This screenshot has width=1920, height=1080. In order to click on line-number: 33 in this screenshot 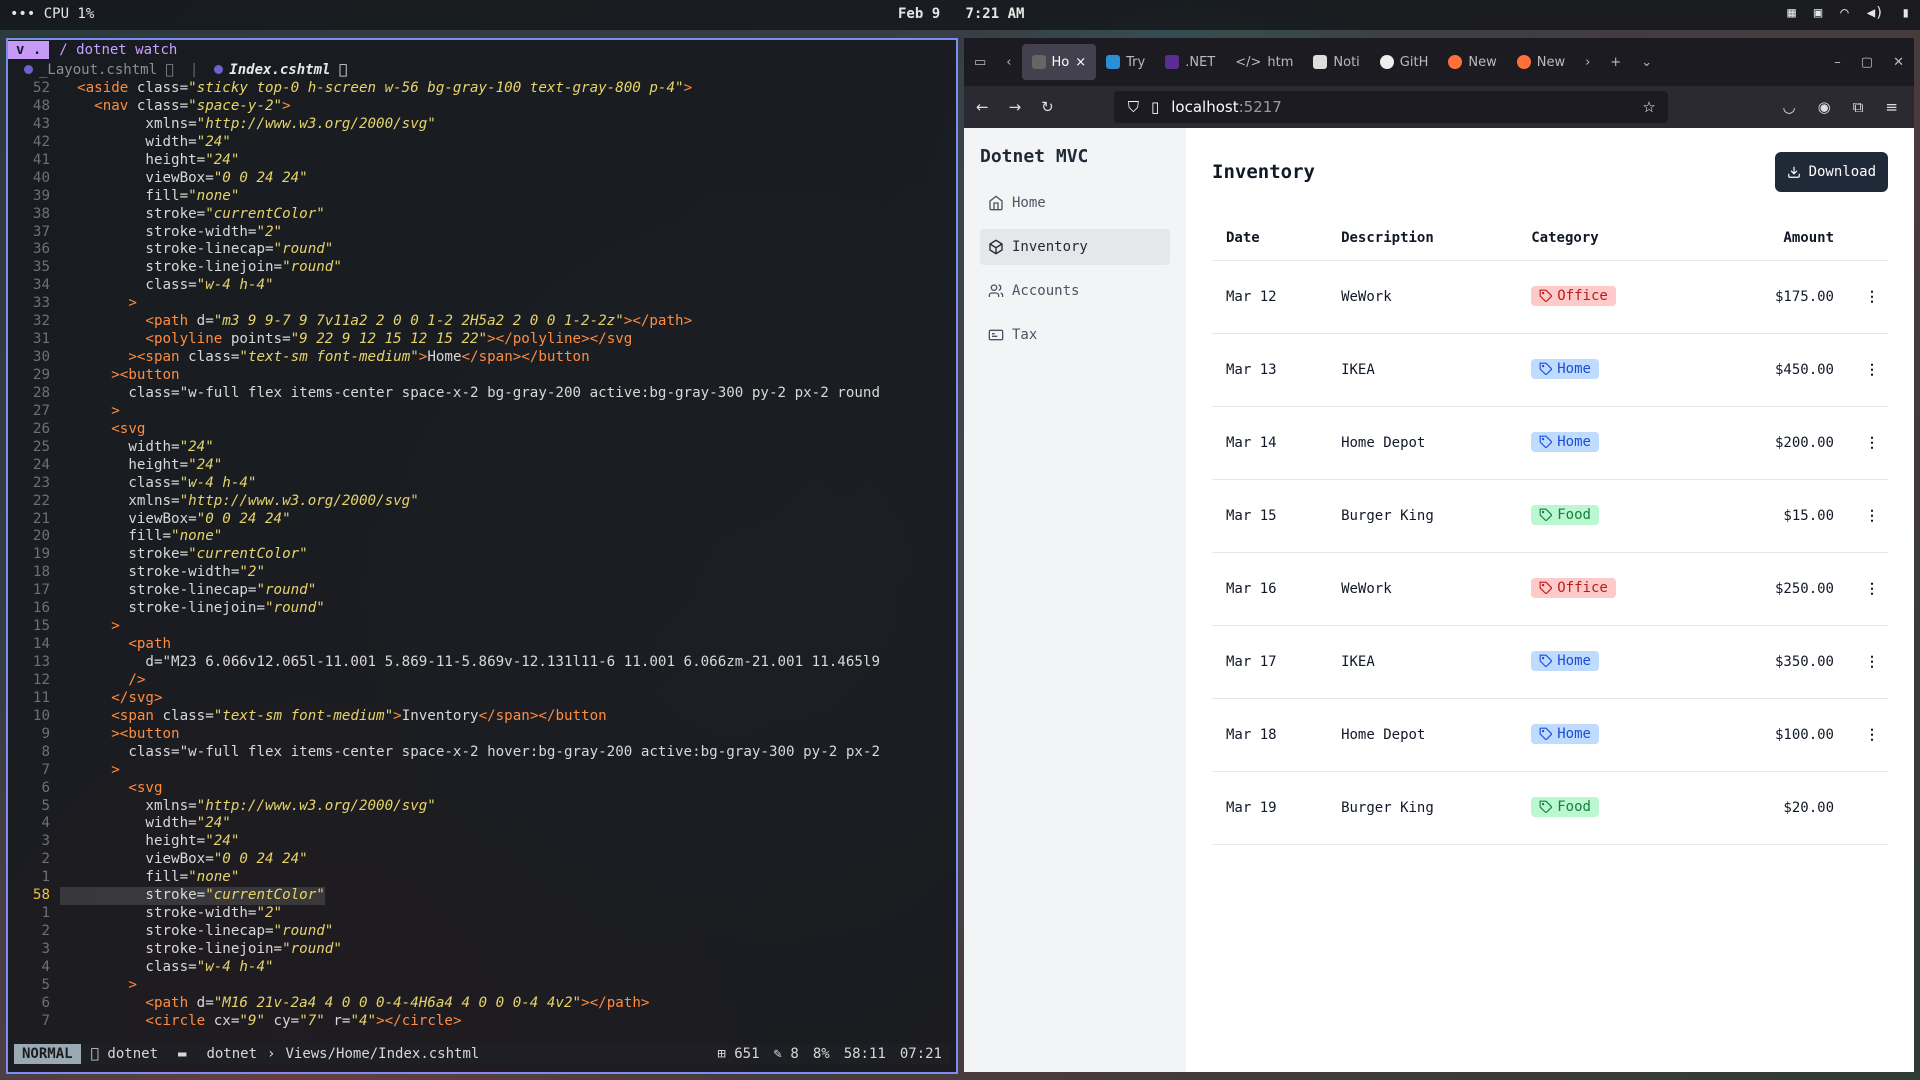, I will do `click(41, 303)`.